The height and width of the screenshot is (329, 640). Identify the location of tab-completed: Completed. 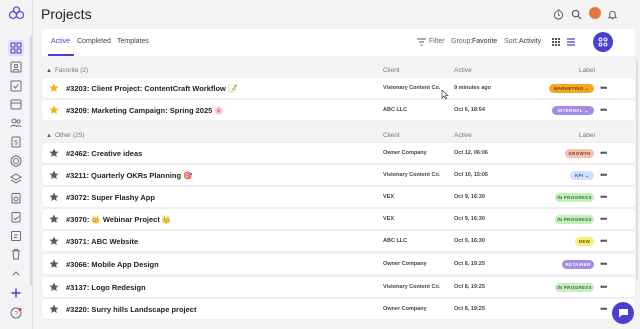
(94, 41).